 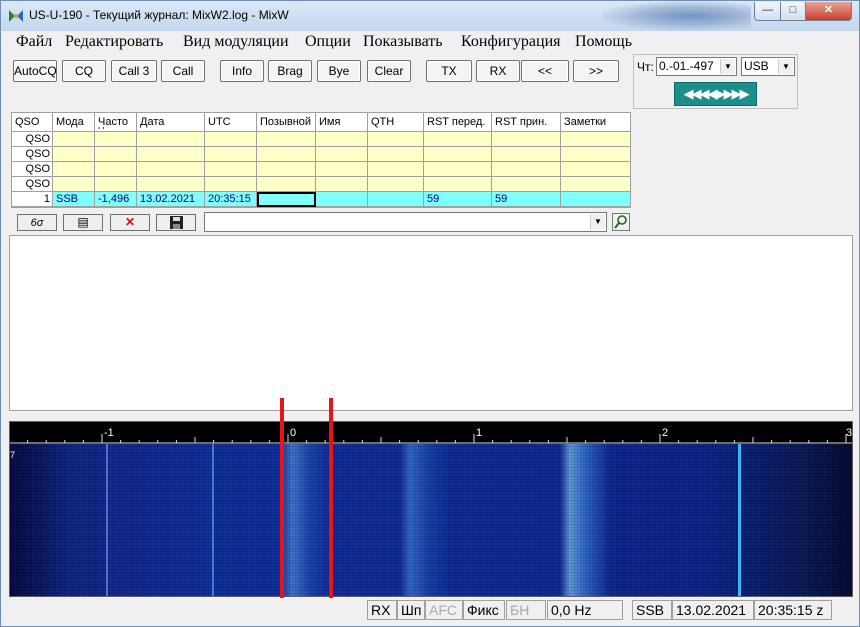 I want to click on status-rx: RX, so click(x=382, y=610).